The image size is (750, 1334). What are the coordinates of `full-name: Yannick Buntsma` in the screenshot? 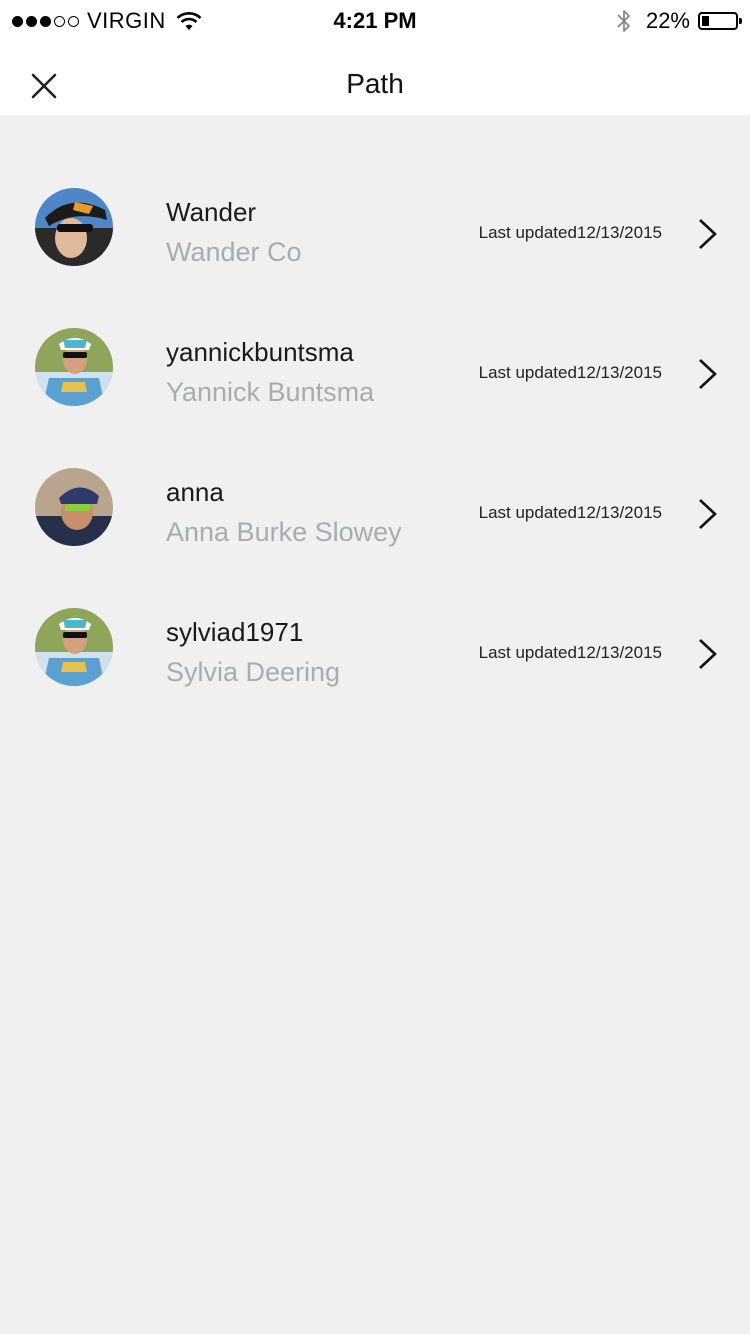 It's located at (270, 392).